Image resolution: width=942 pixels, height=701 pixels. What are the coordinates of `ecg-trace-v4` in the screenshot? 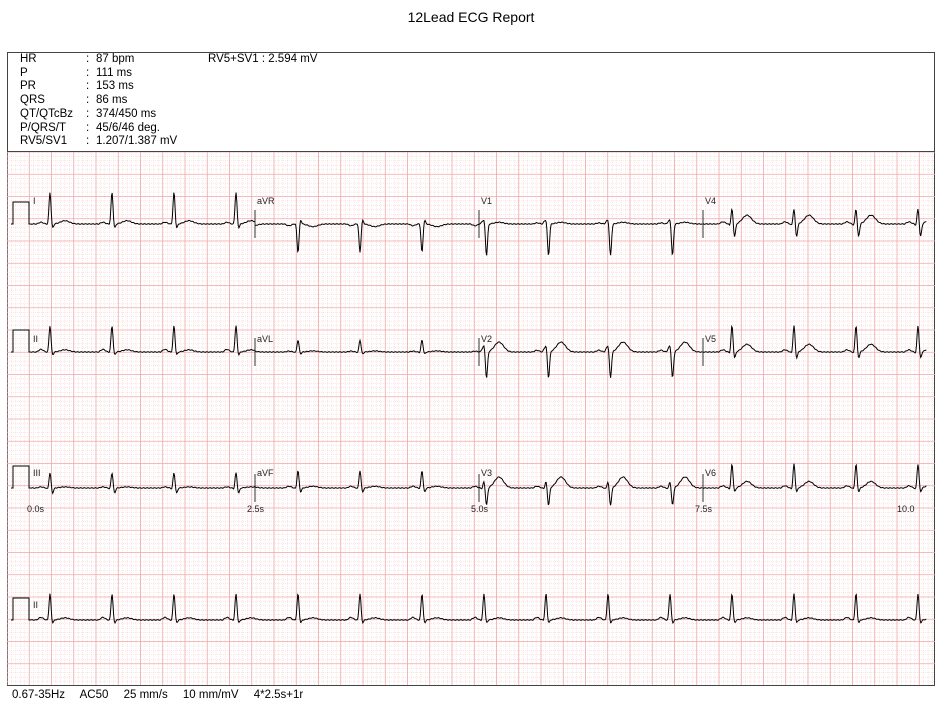 It's located at (814, 222).